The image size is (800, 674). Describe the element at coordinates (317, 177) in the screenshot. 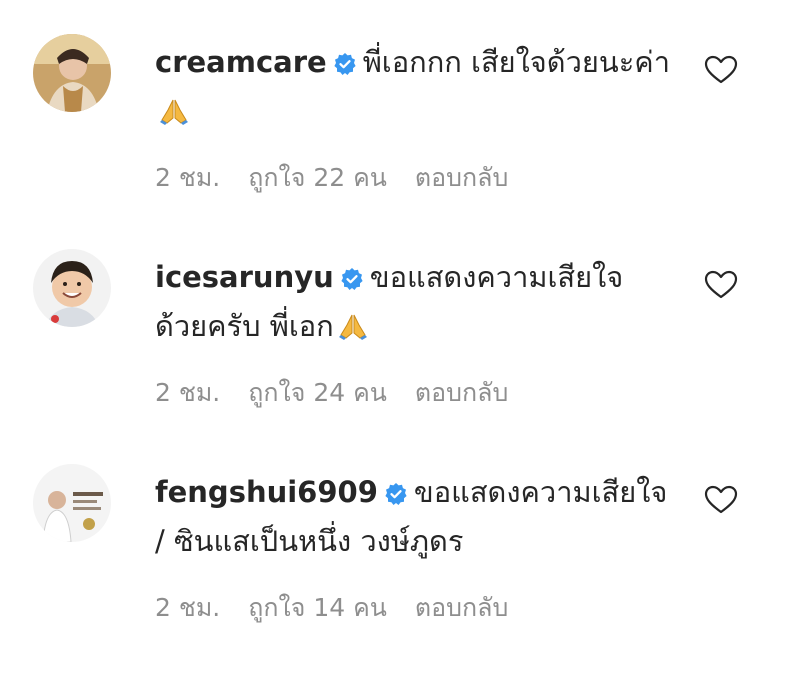

I see `like-count: ถูกใจ 22 คน` at that location.